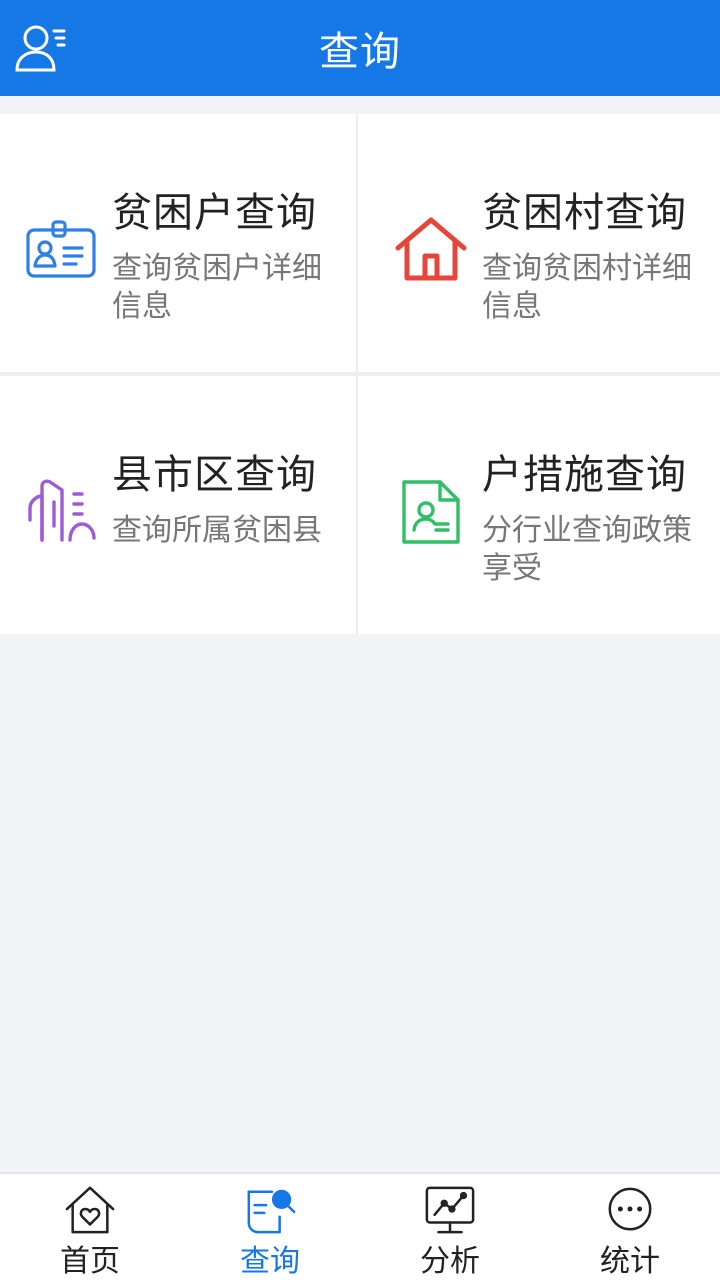  Describe the element at coordinates (587, 549) in the screenshot. I see `card-description: 分行业查询政策享受` at that location.